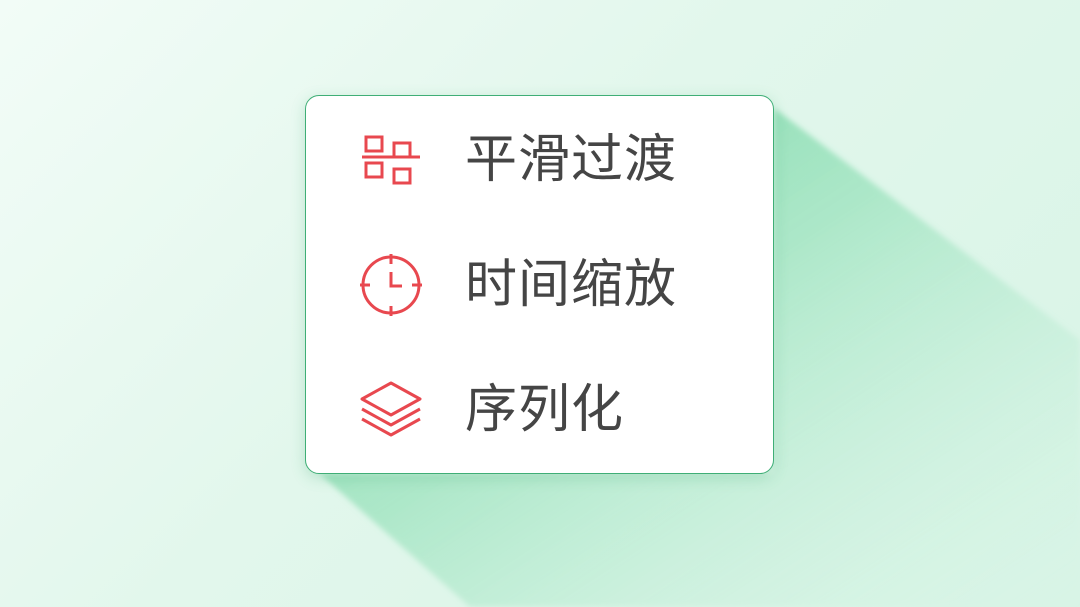 The image size is (1080, 607). What do you see at coordinates (571, 285) in the screenshot?
I see `menu-item-label: 时间缩放` at bounding box center [571, 285].